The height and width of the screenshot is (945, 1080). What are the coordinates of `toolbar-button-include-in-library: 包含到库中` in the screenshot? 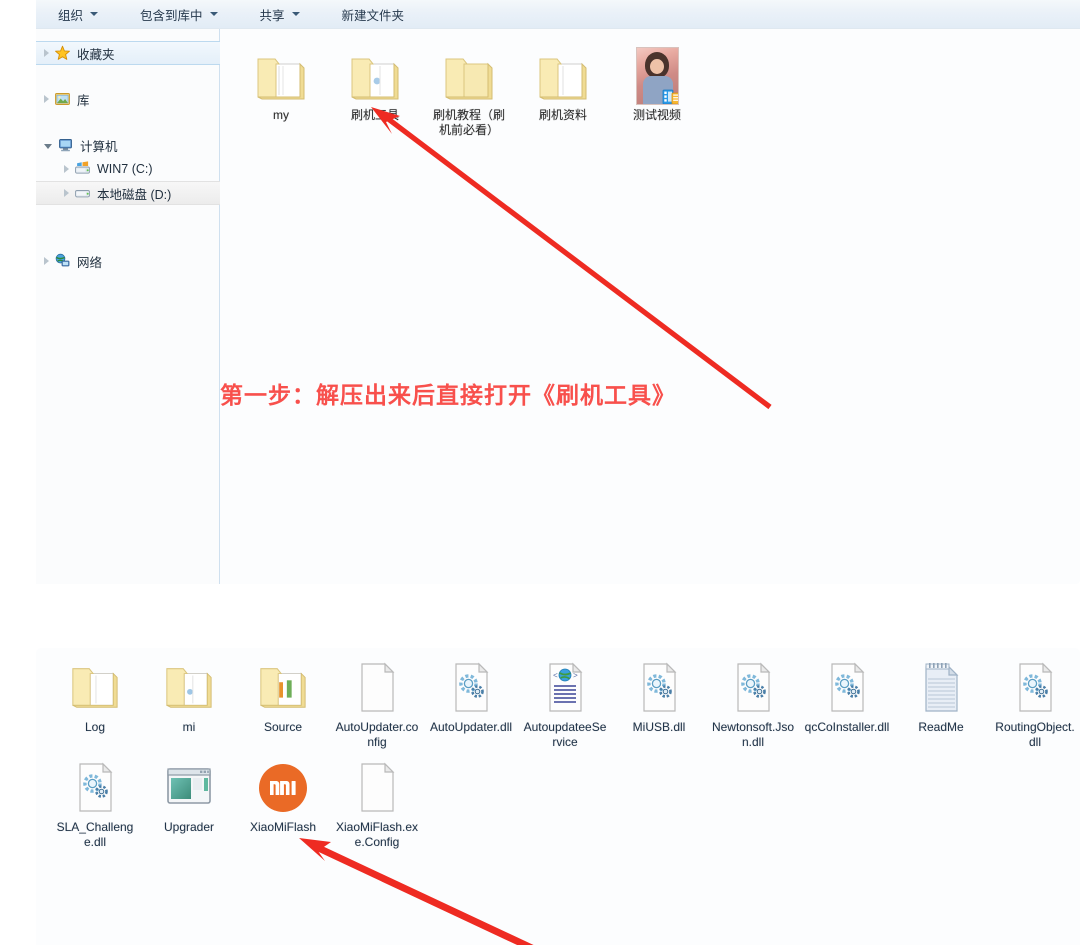 It's located at (179, 14).